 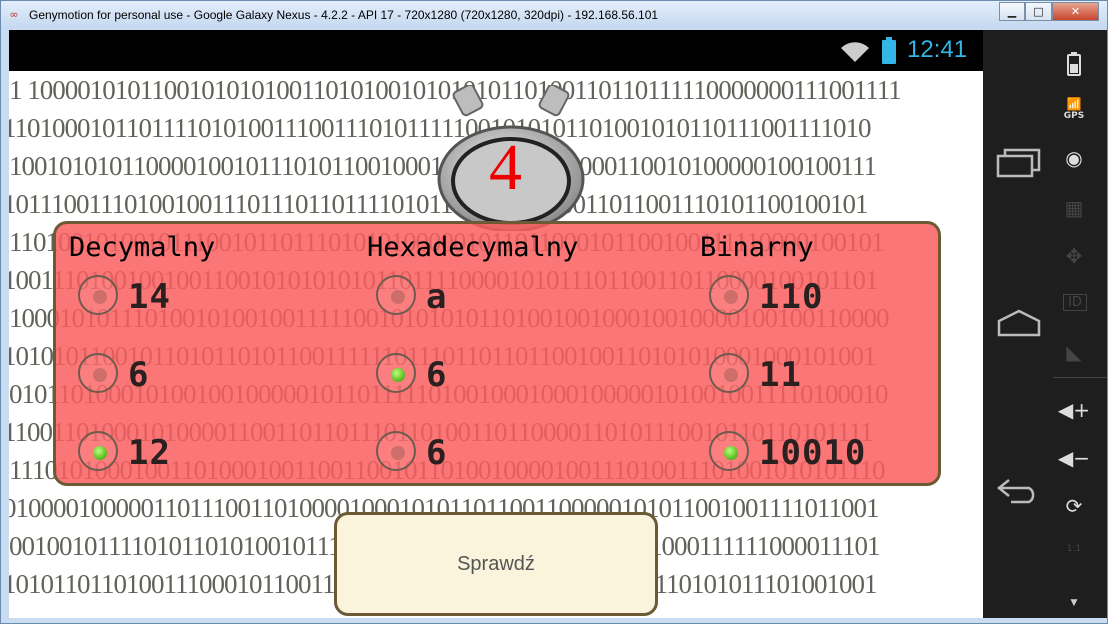 What do you see at coordinates (142, 247) in the screenshot?
I see `column-label-decimal: Decymalny` at bounding box center [142, 247].